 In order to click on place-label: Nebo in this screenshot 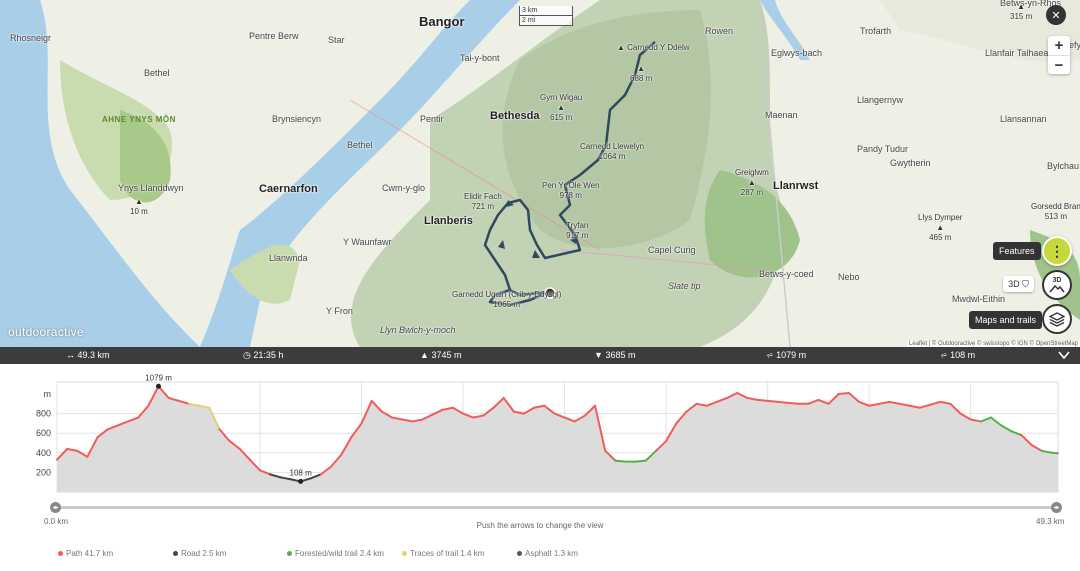, I will do `click(849, 277)`.